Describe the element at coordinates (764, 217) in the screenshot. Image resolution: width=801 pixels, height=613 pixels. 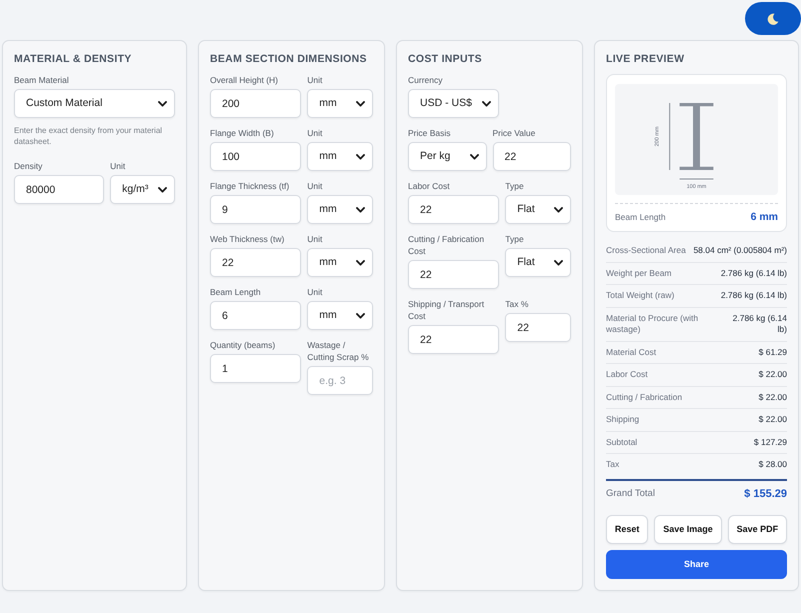
I see `length-value: 6 mm` at that location.